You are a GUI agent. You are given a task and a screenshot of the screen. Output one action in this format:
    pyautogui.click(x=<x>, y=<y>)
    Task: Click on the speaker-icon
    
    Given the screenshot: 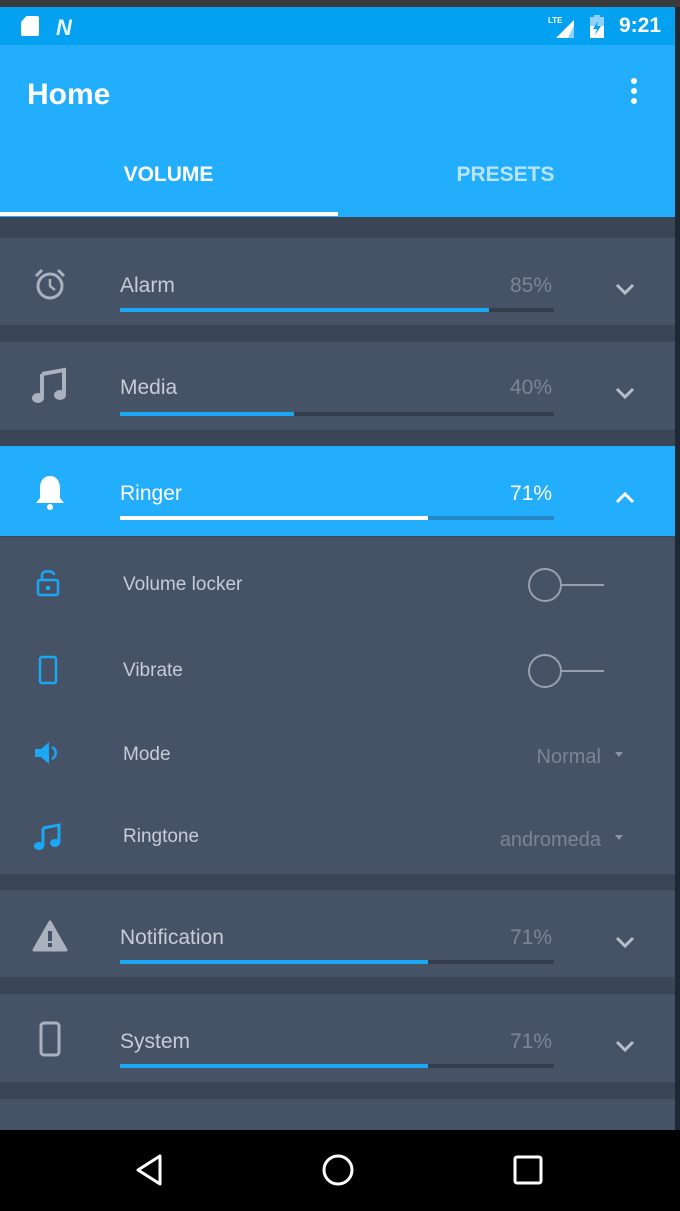 What is the action you would take?
    pyautogui.click(x=46, y=753)
    